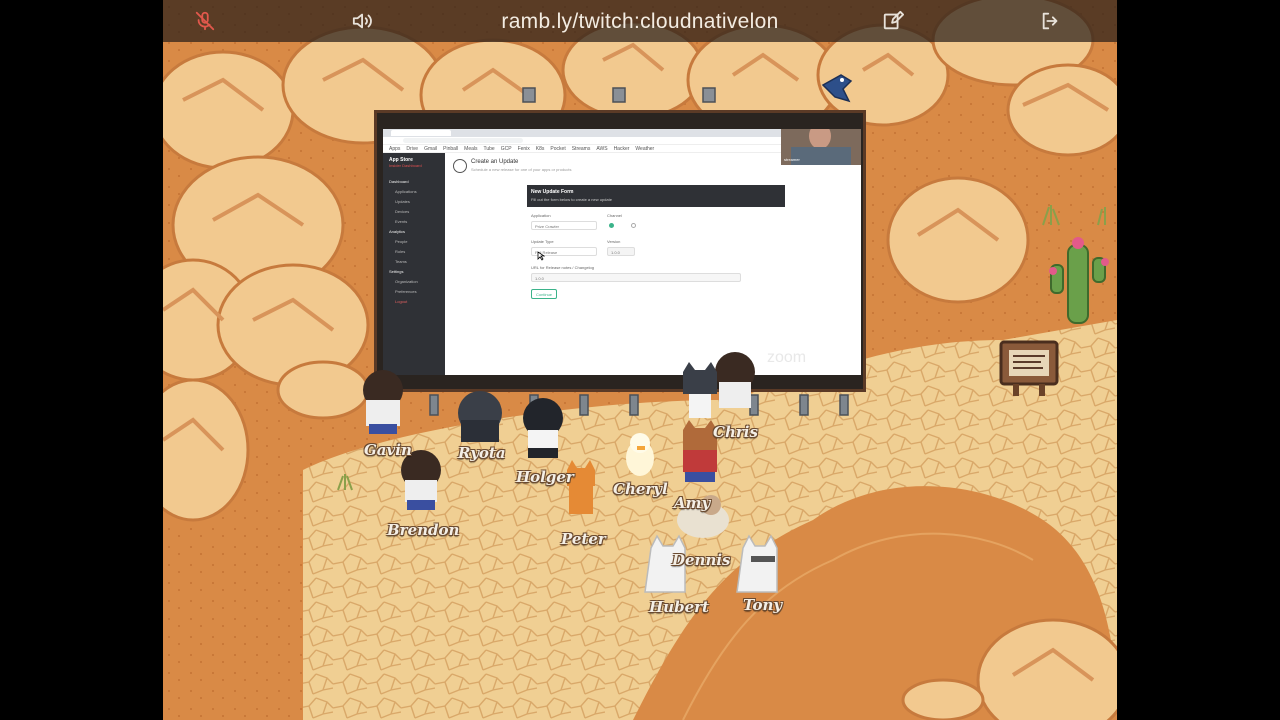 The height and width of the screenshot is (720, 1280). I want to click on refresh-icon, so click(460, 166).